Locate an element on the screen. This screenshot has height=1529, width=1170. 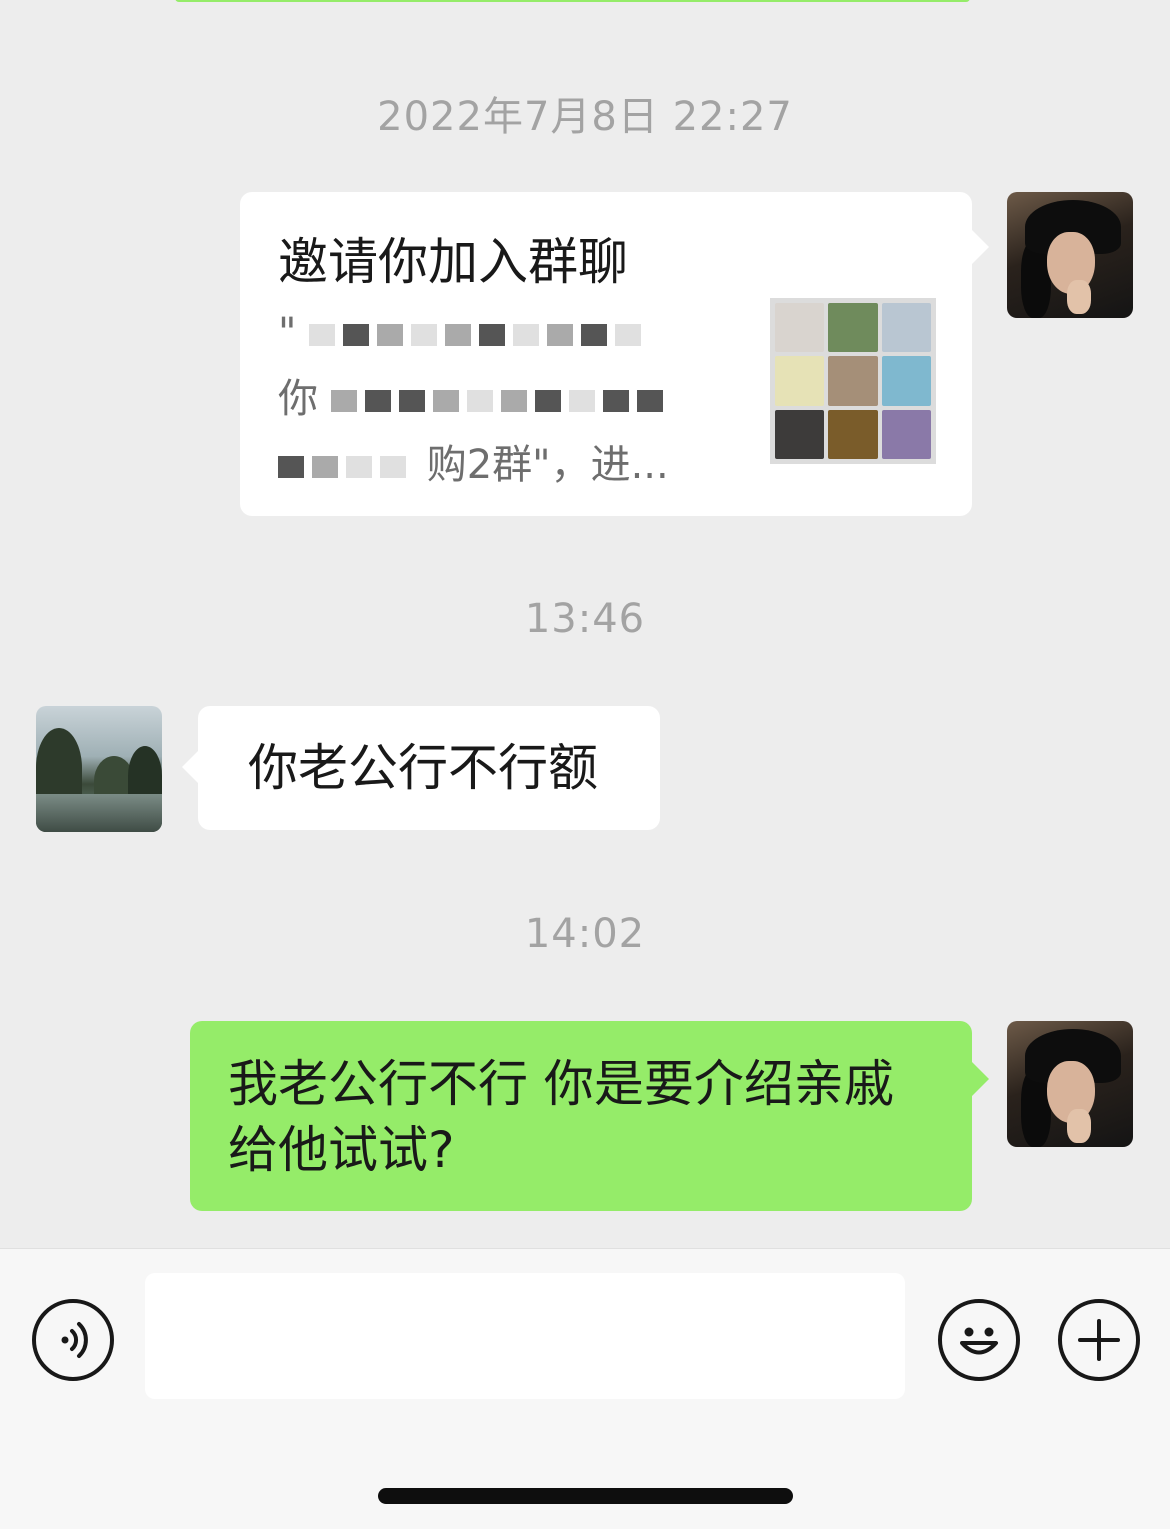
invite-desc-text: 你 is located at coordinates (298, 399).